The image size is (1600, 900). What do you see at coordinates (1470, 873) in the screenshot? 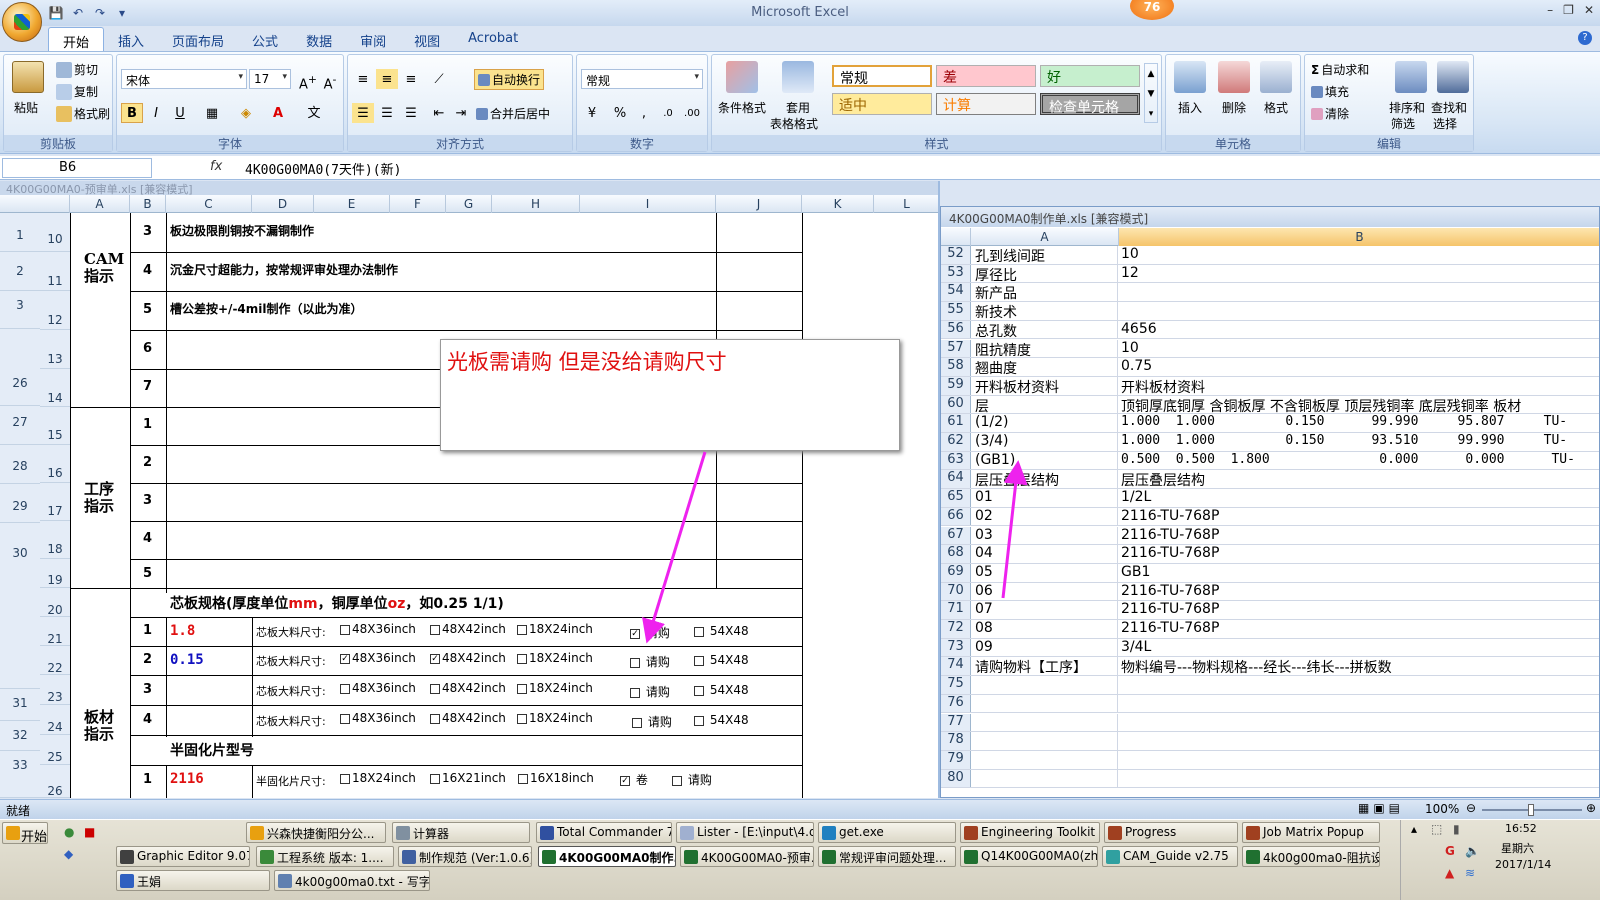
I see `tray-app-icon: ≋` at bounding box center [1470, 873].